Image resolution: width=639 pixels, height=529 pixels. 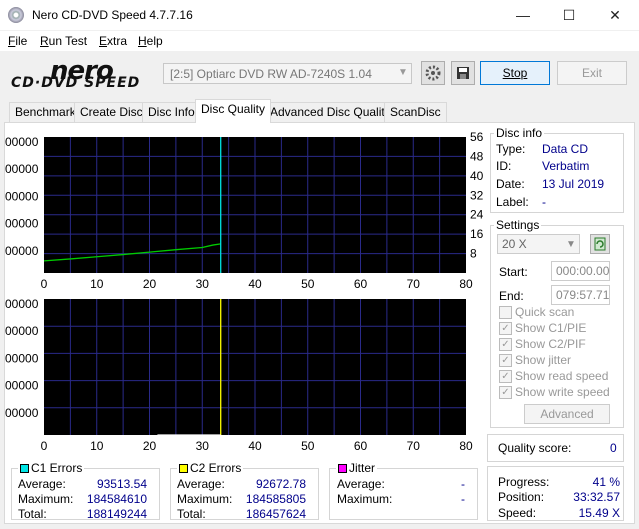 I want to click on tab-disc-info: Disc Info, so click(x=171, y=112).